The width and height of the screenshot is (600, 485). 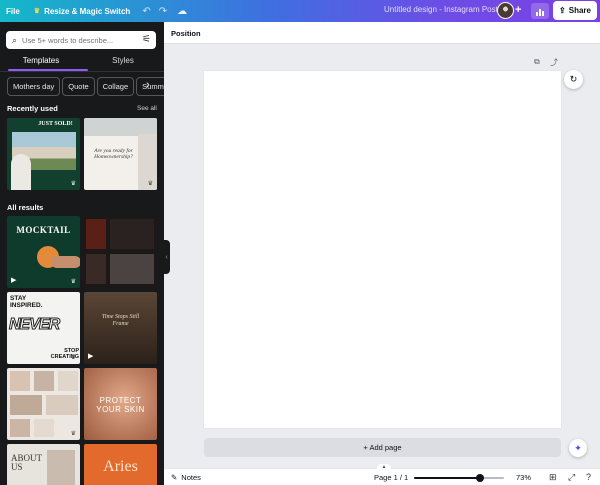 I want to click on template-thumb-homeownership: Are you ready for Homeownership? ♛, so click(x=120, y=154).